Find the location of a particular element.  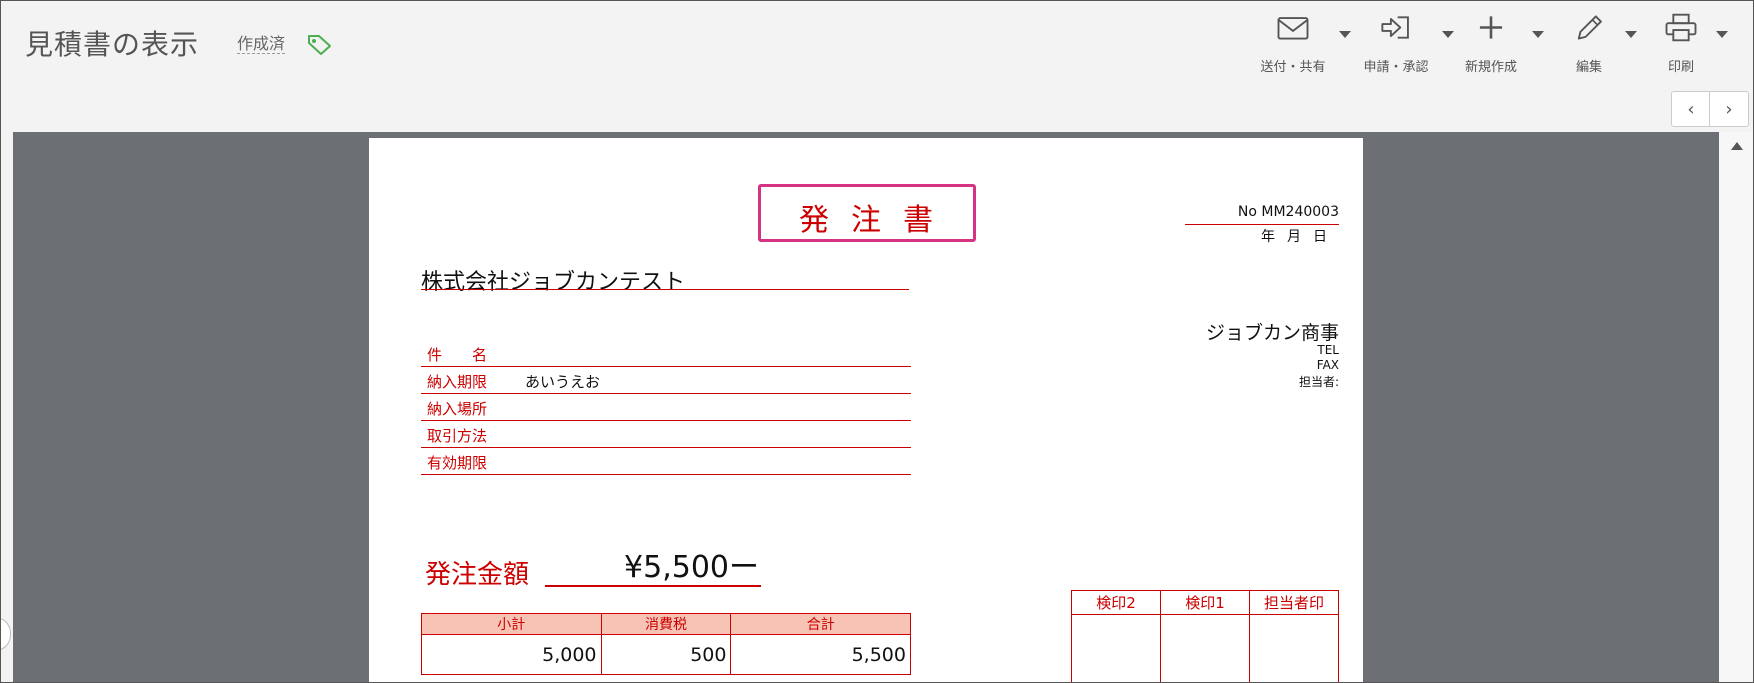

document-title: 発注書 is located at coordinates (877, 220).